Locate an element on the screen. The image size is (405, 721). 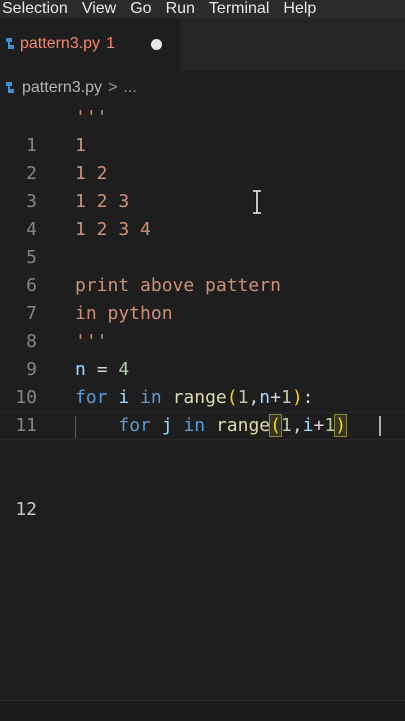
code-line: 3 1 2 is located at coordinates (202, 186).